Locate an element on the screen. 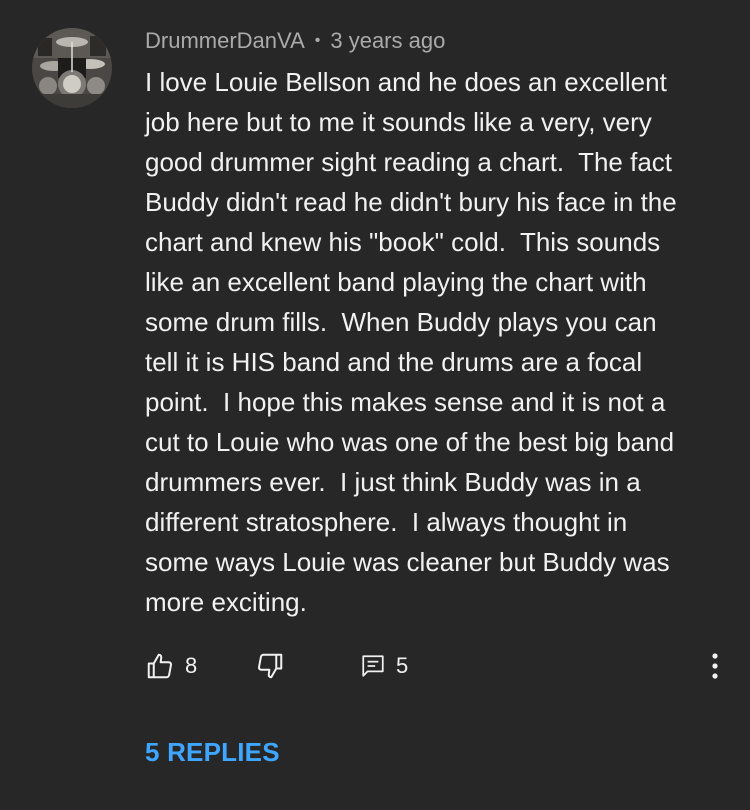  avatar-image is located at coordinates (72, 68).